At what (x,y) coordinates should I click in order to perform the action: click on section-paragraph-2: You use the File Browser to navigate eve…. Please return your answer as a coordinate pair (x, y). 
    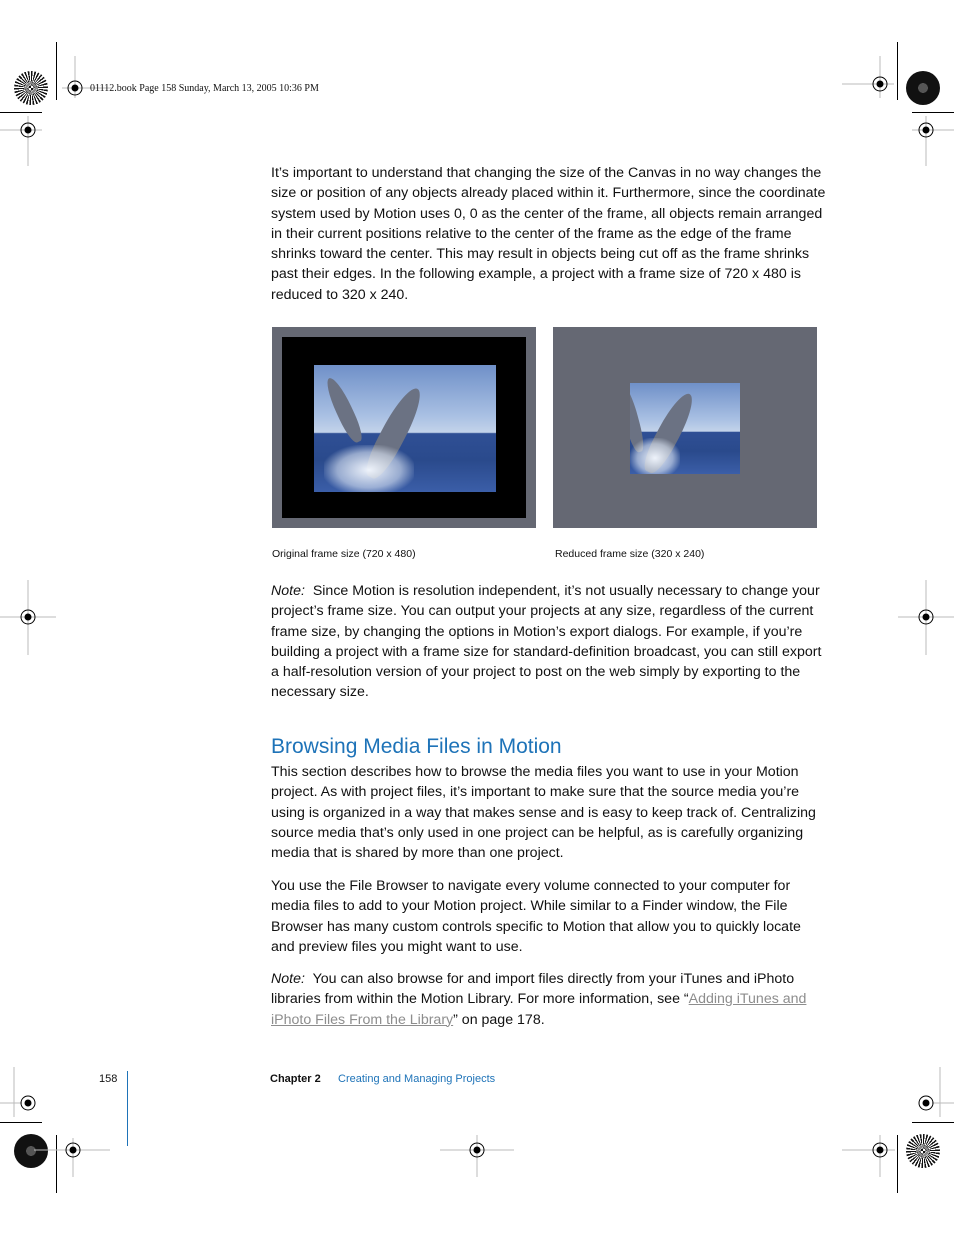
    Looking at the image, I should click on (549, 916).